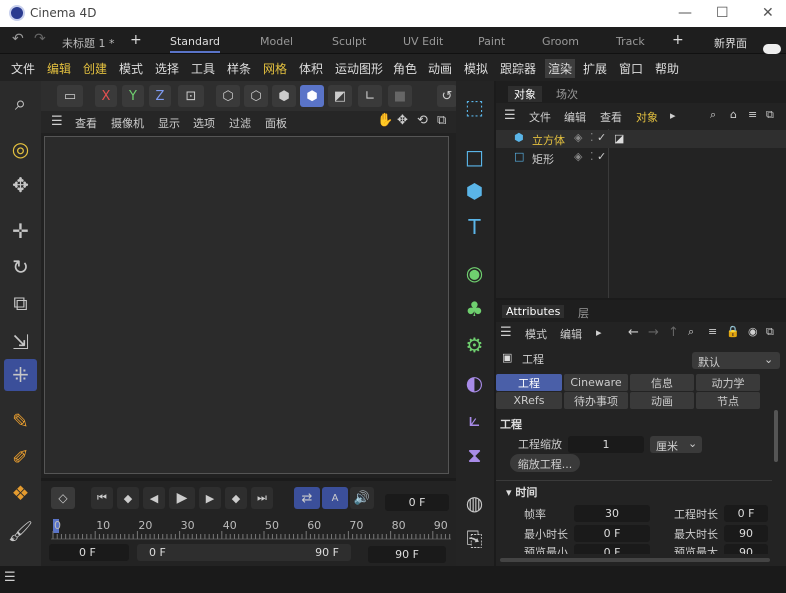 This screenshot has width=786, height=593. Describe the element at coordinates (131, 68) in the screenshot. I see `menu-mode: 模式` at that location.